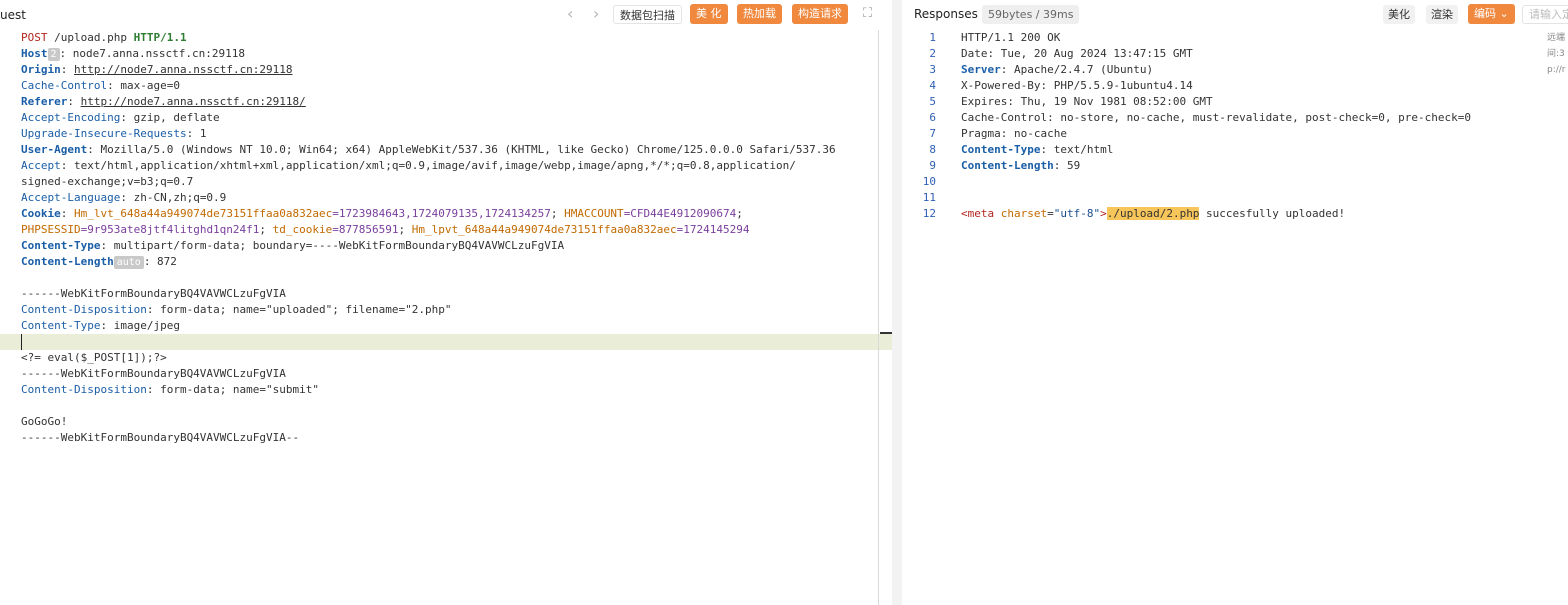 The height and width of the screenshot is (605, 1568). I want to click on render-button: 渲染, so click(1442, 14).